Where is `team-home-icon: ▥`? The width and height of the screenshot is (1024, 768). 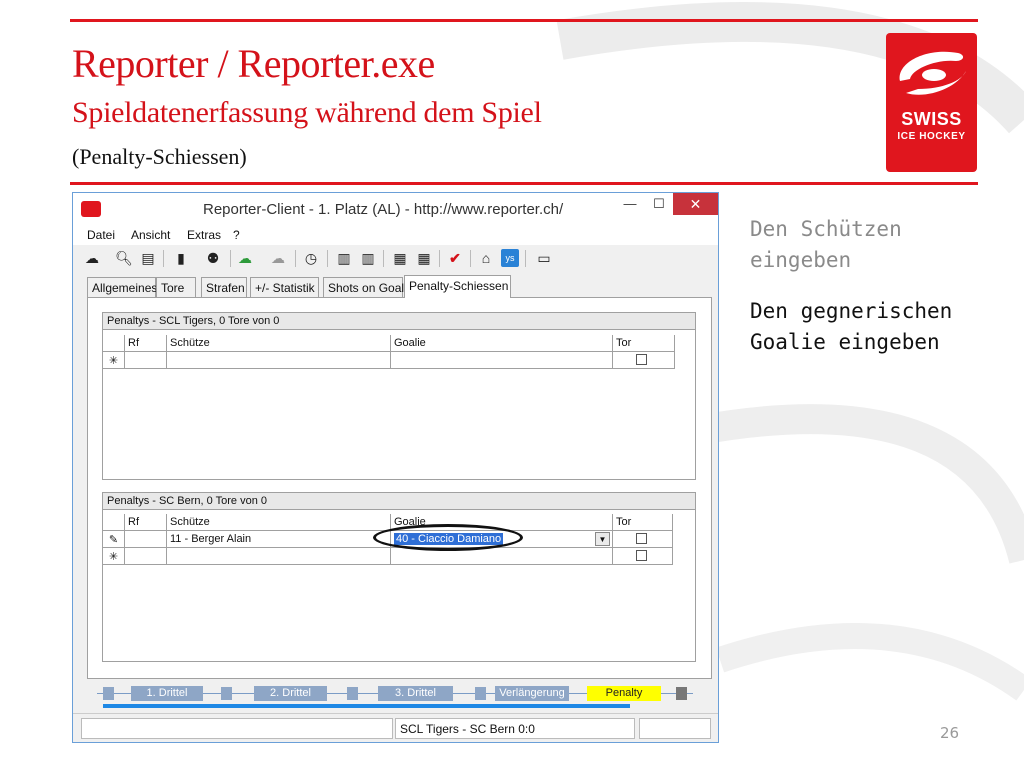 team-home-icon: ▥ is located at coordinates (344, 258).